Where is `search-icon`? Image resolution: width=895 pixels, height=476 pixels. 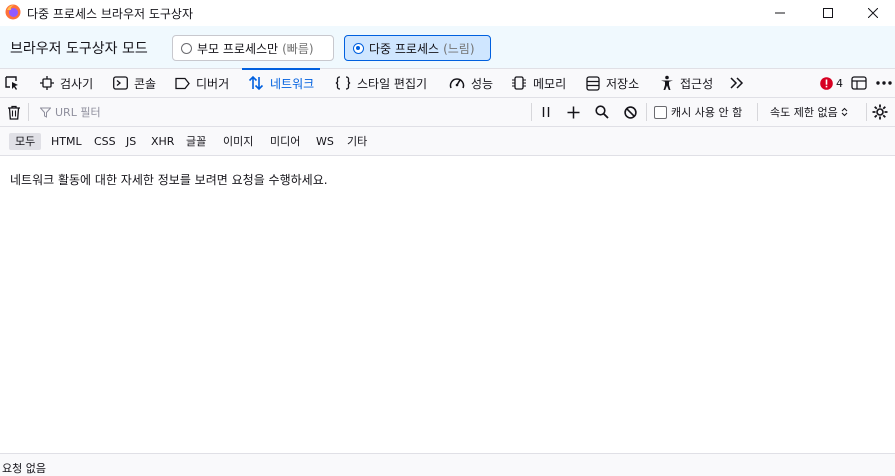
search-icon is located at coordinates (602, 112).